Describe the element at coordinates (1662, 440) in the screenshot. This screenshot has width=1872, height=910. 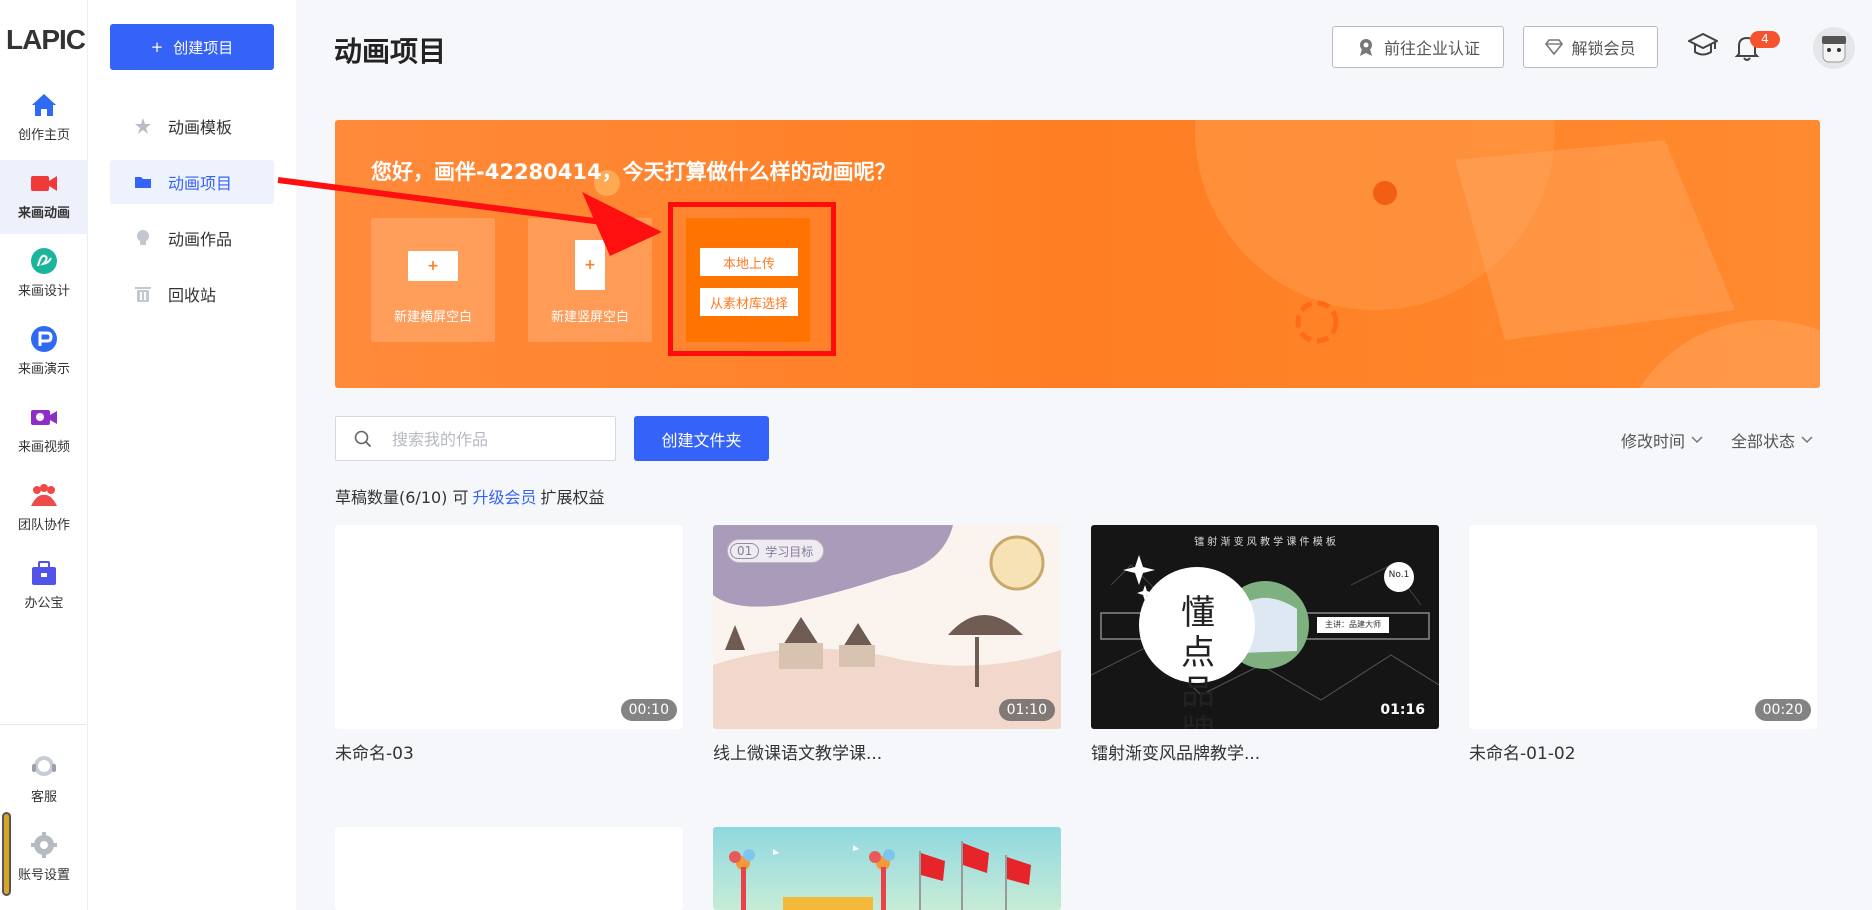
I see `sort-dropdown: 修改时间` at that location.